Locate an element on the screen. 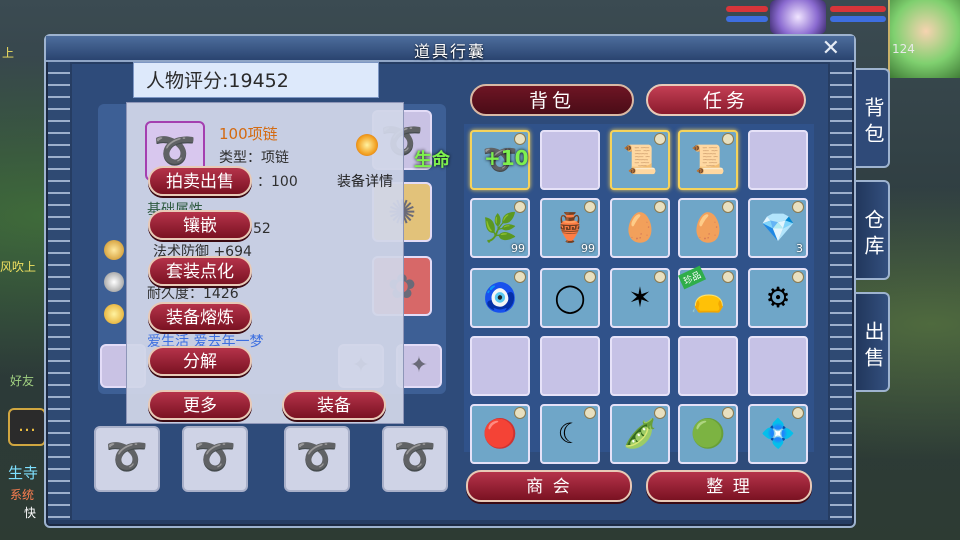 The width and height of the screenshot is (960, 540). bg-text: 生寺 is located at coordinates (23, 473).